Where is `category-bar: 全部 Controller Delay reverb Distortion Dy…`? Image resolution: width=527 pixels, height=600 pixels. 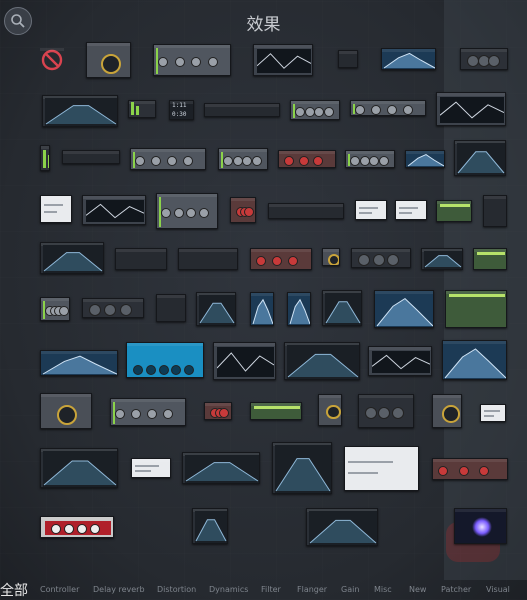
category-bar: 全部 Controller Delay reverb Distortion Dy… is located at coordinates (263, 589).